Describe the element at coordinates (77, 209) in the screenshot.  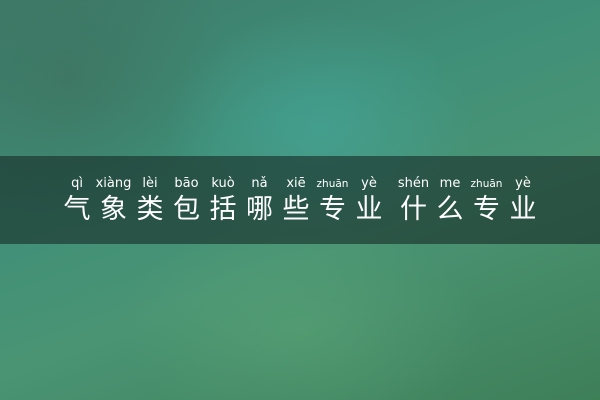
I see `hanzi-char: 气` at that location.